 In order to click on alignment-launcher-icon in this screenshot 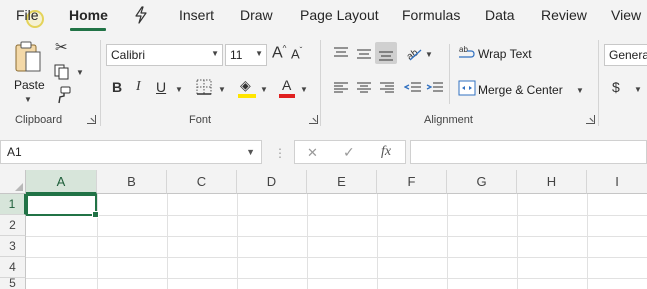, I will do `click(590, 119)`.